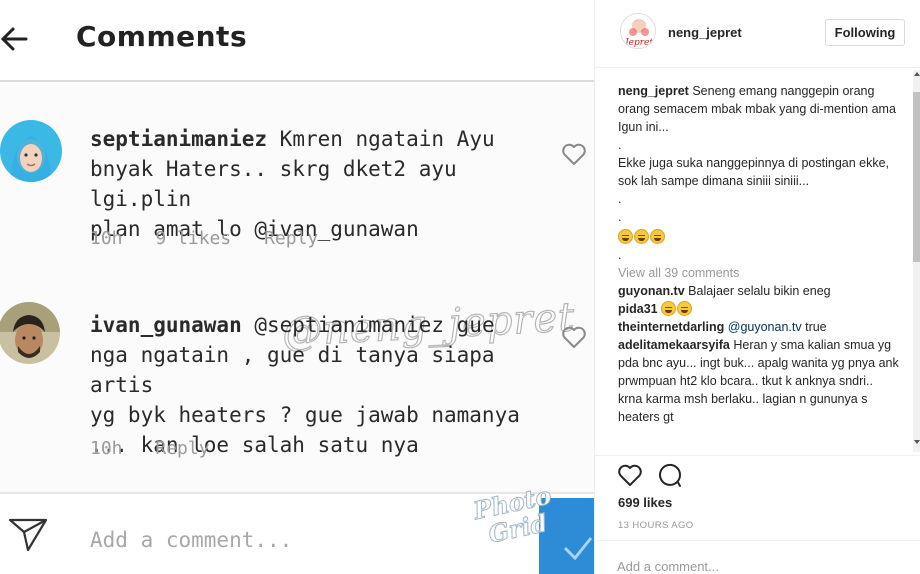  I want to click on list-item: pida31, so click(759, 309).